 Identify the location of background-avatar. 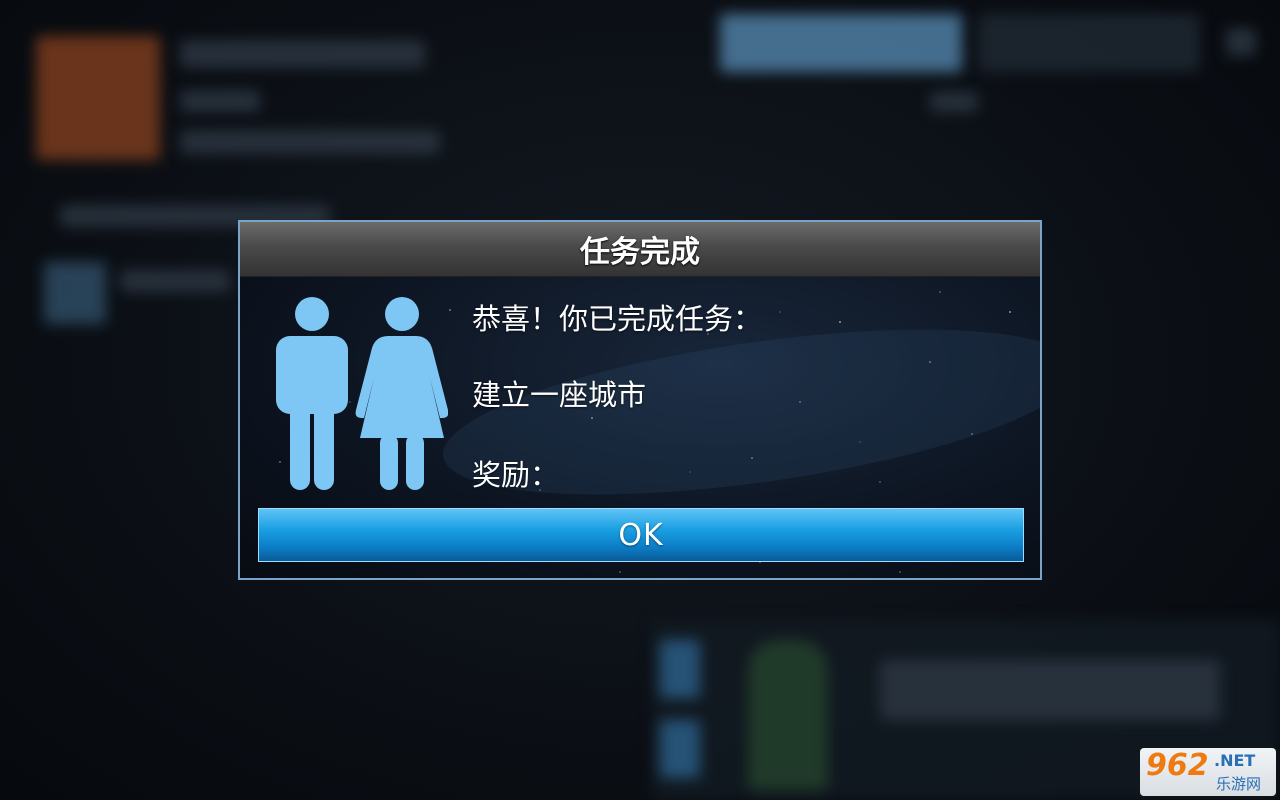
(98, 98).